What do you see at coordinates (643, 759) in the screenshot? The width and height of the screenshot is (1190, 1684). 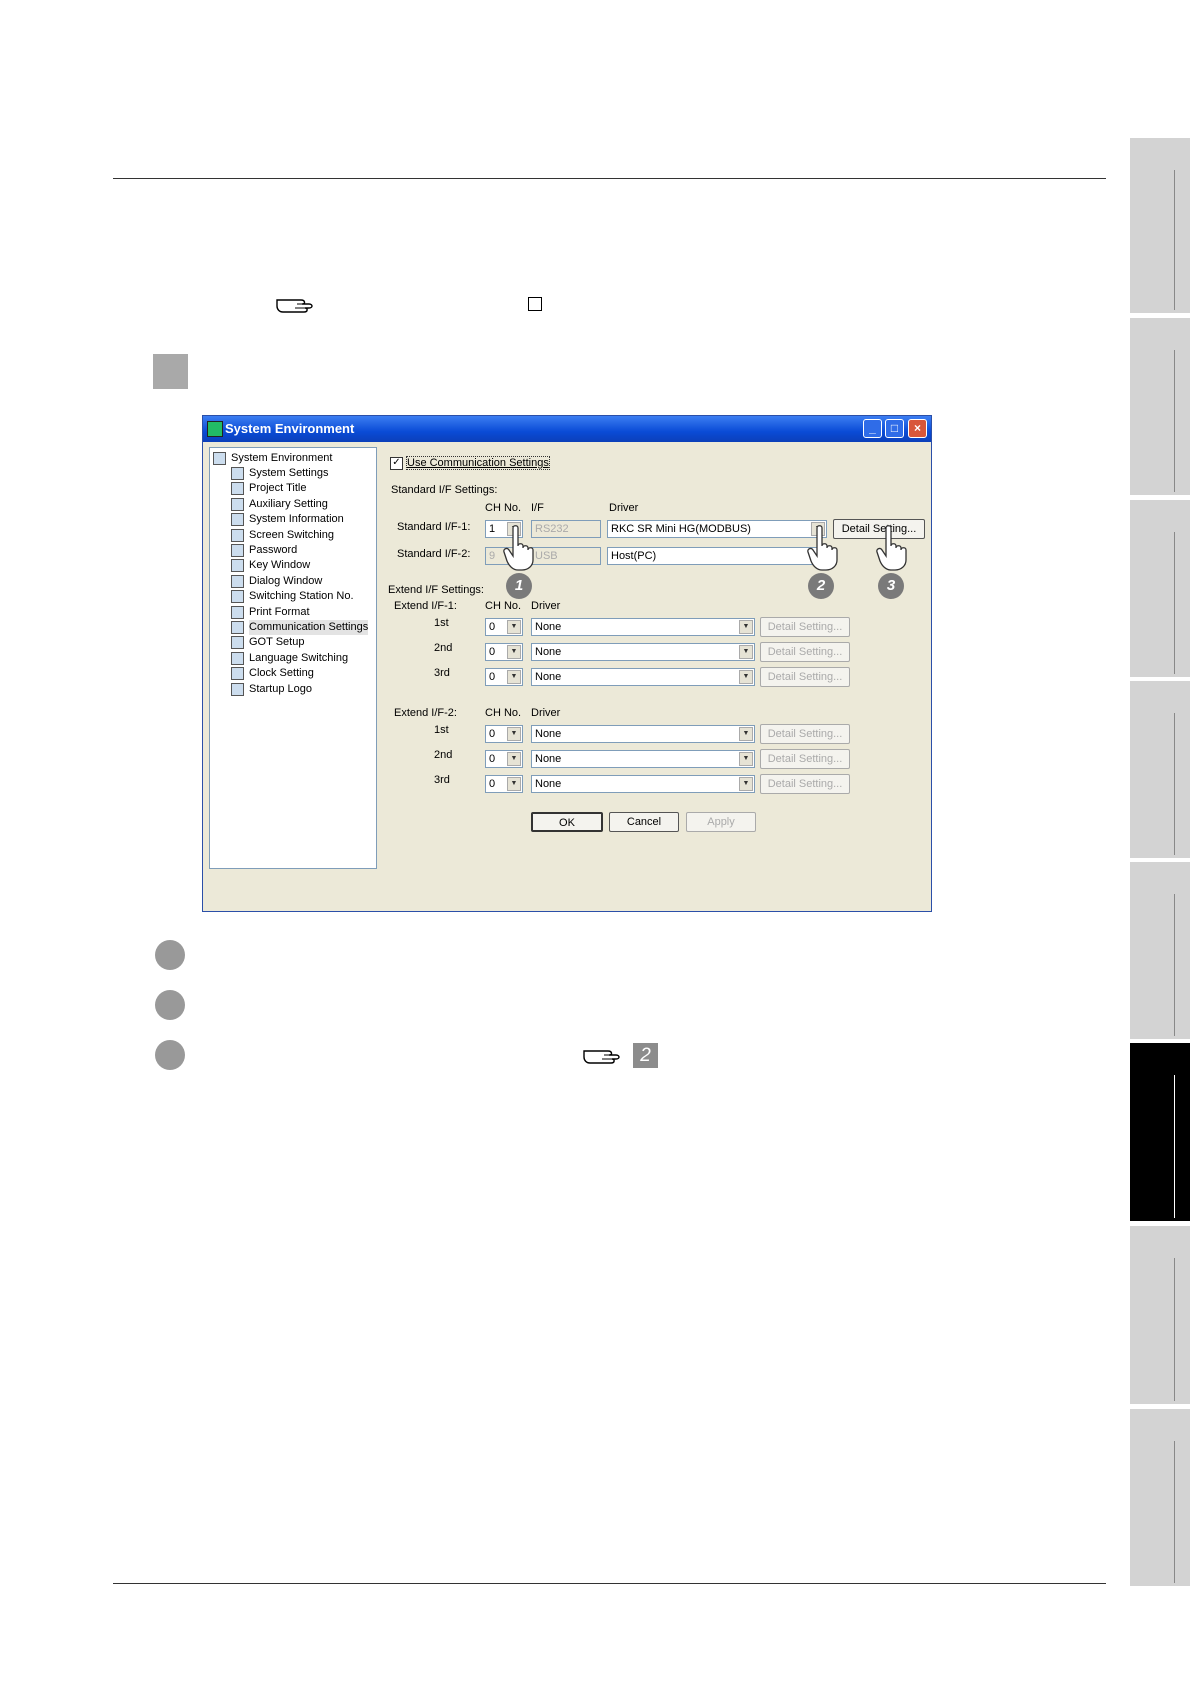 I see `ext2-2nd-driver: None ▼` at bounding box center [643, 759].